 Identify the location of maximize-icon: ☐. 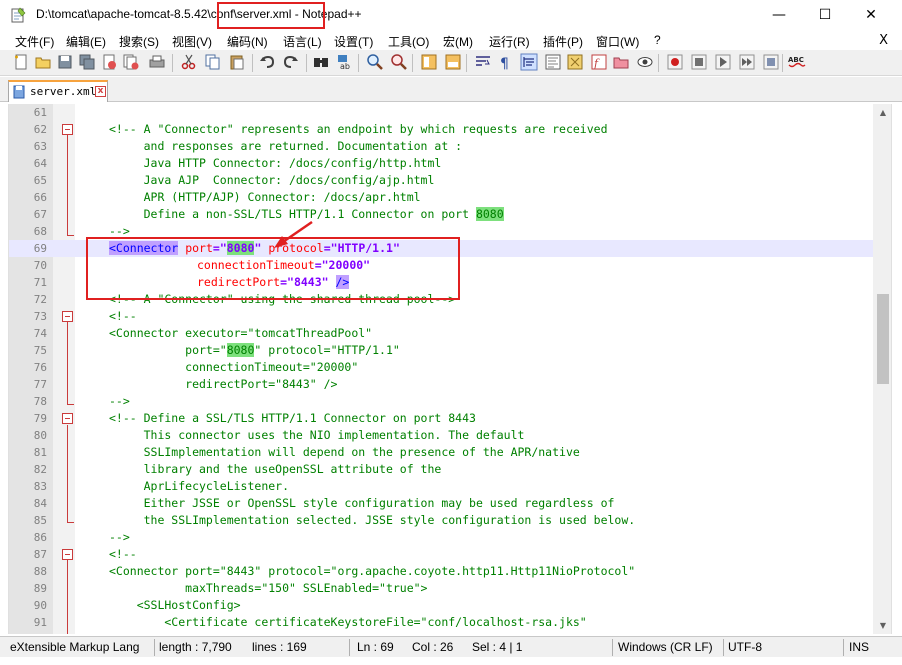
(825, 15).